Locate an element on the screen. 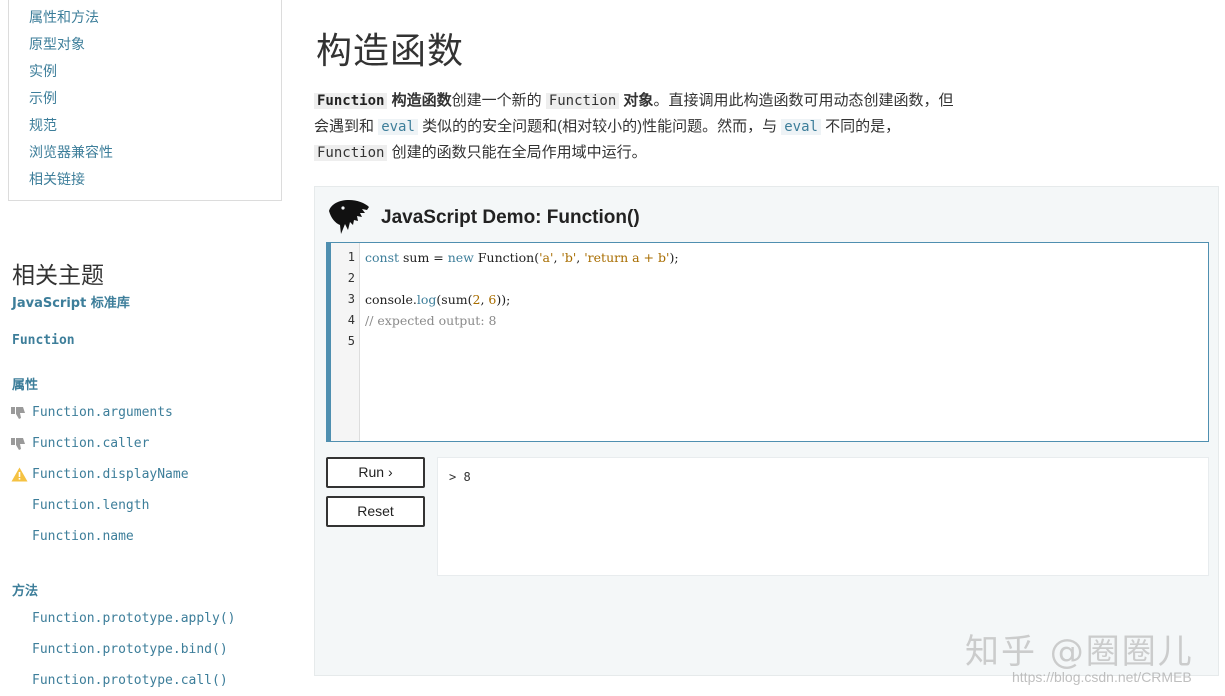 Image resolution: width=1225 pixels, height=696 pixels. intro-text: 类似的的安全问题和(相对较小的)性能问题。然而，与 is located at coordinates (600, 126).